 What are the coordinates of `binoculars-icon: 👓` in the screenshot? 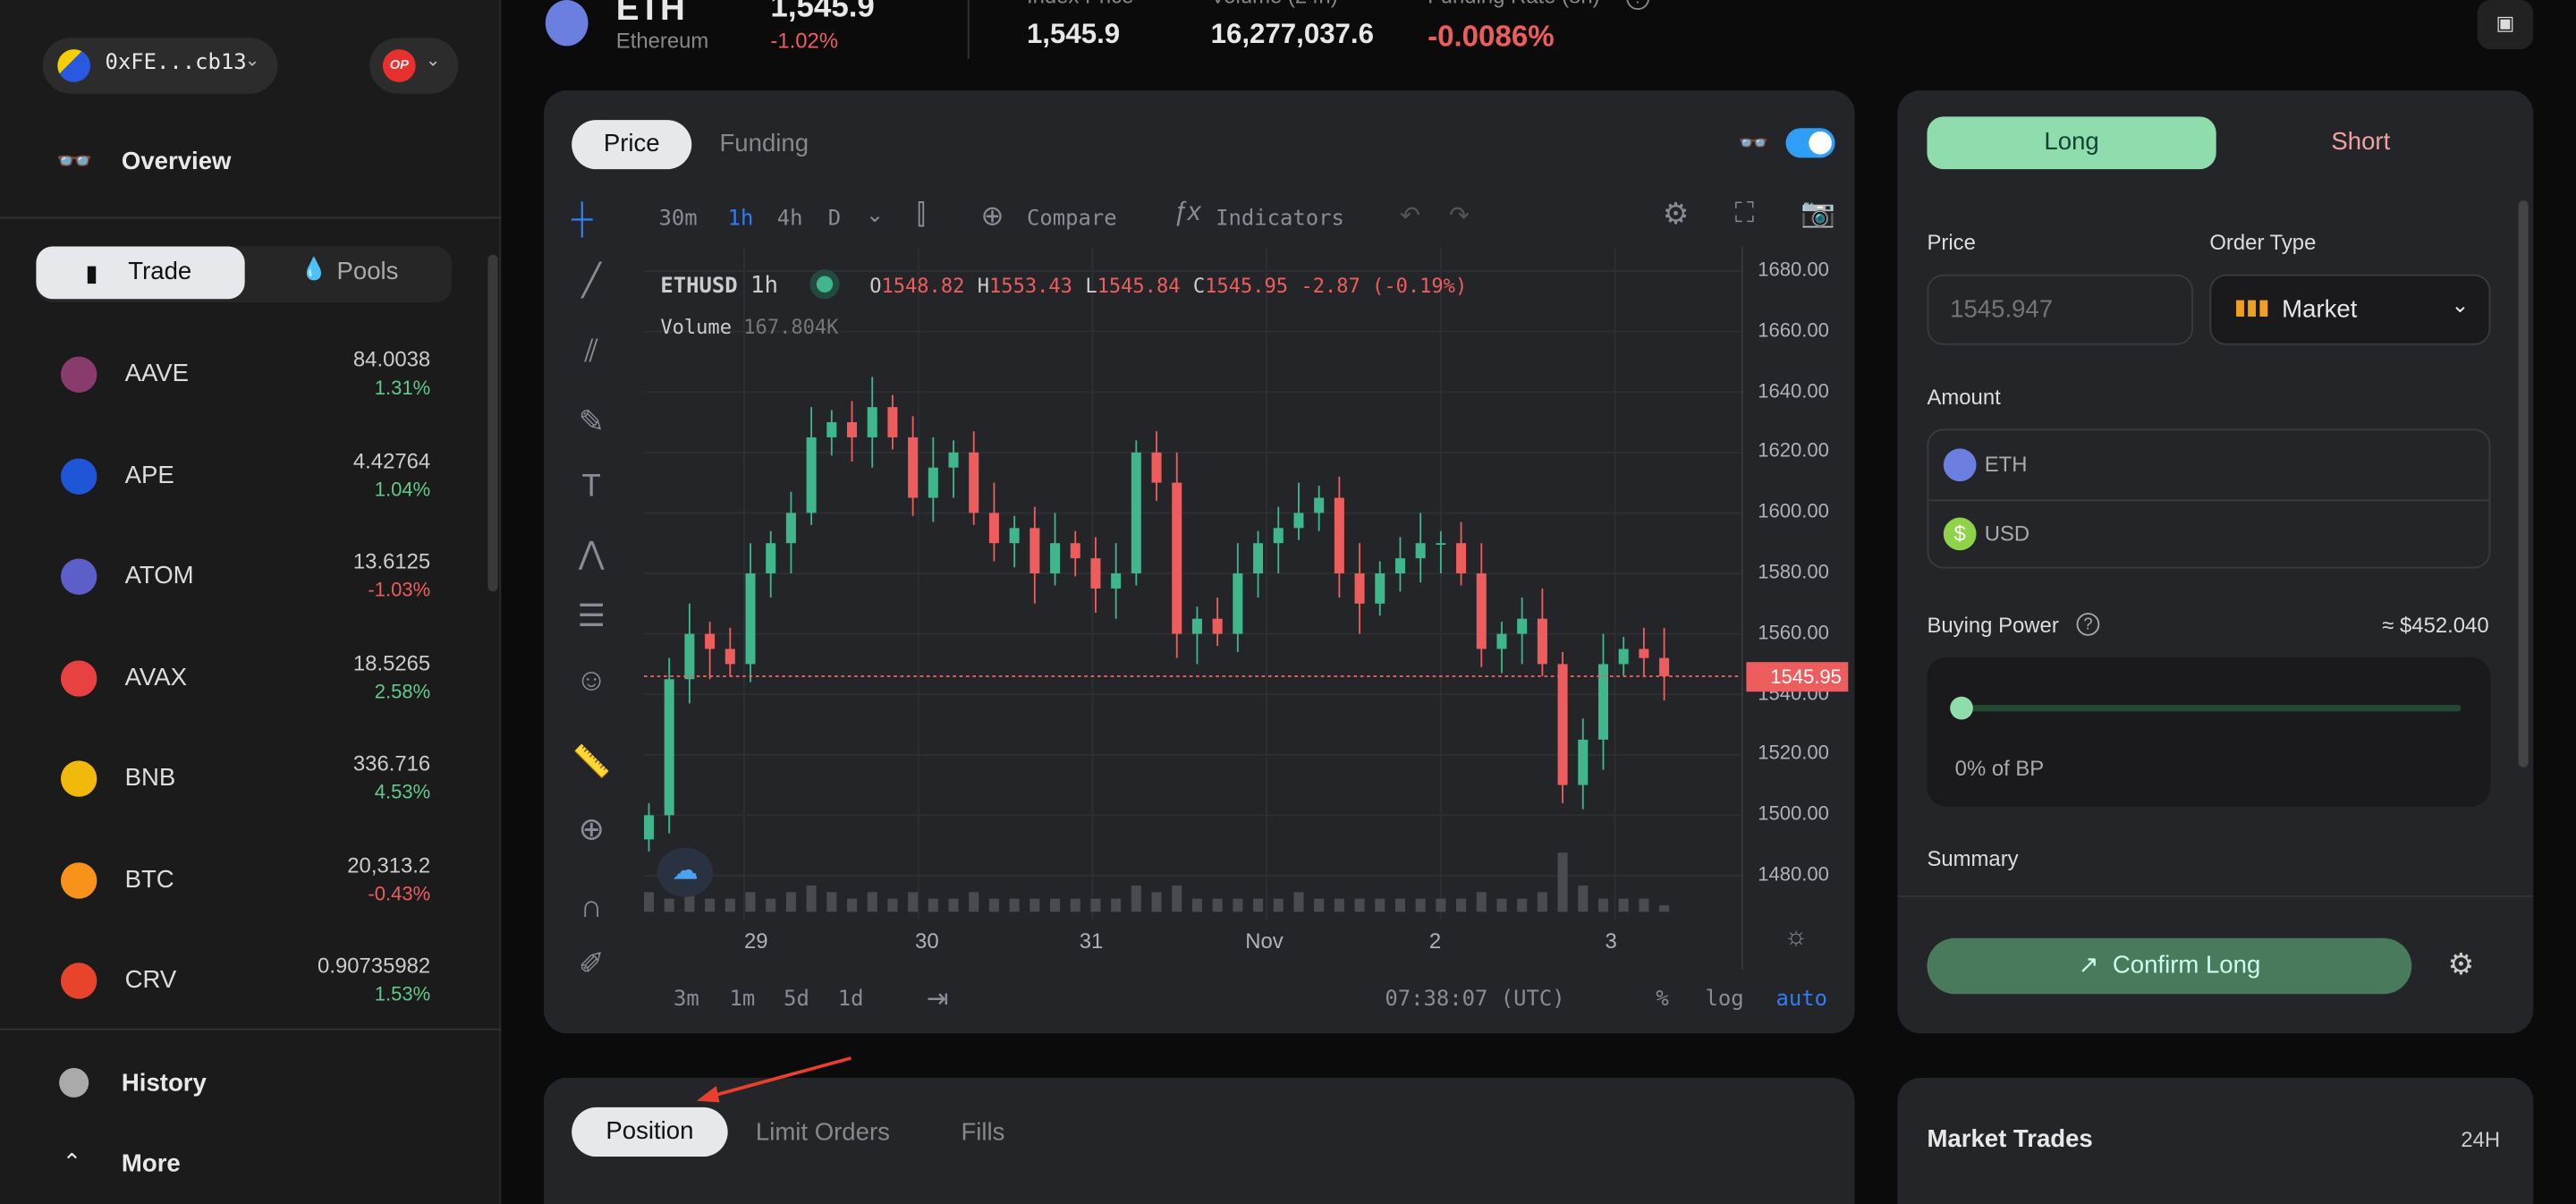 It's located at (74, 161).